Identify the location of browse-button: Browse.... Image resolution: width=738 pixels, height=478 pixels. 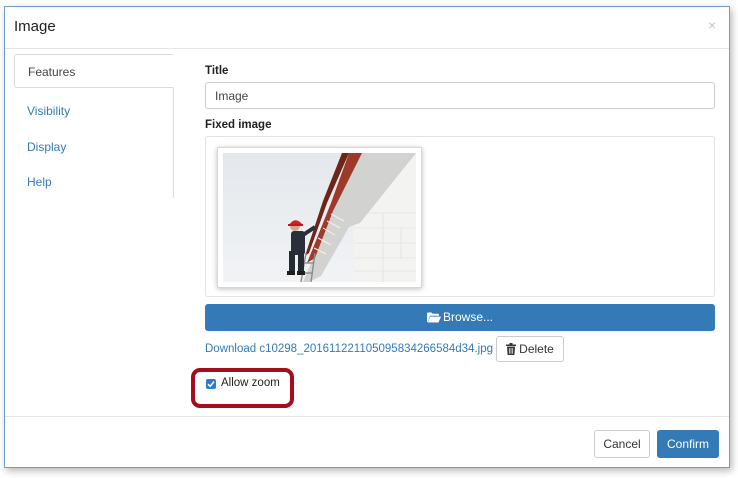
(460, 317).